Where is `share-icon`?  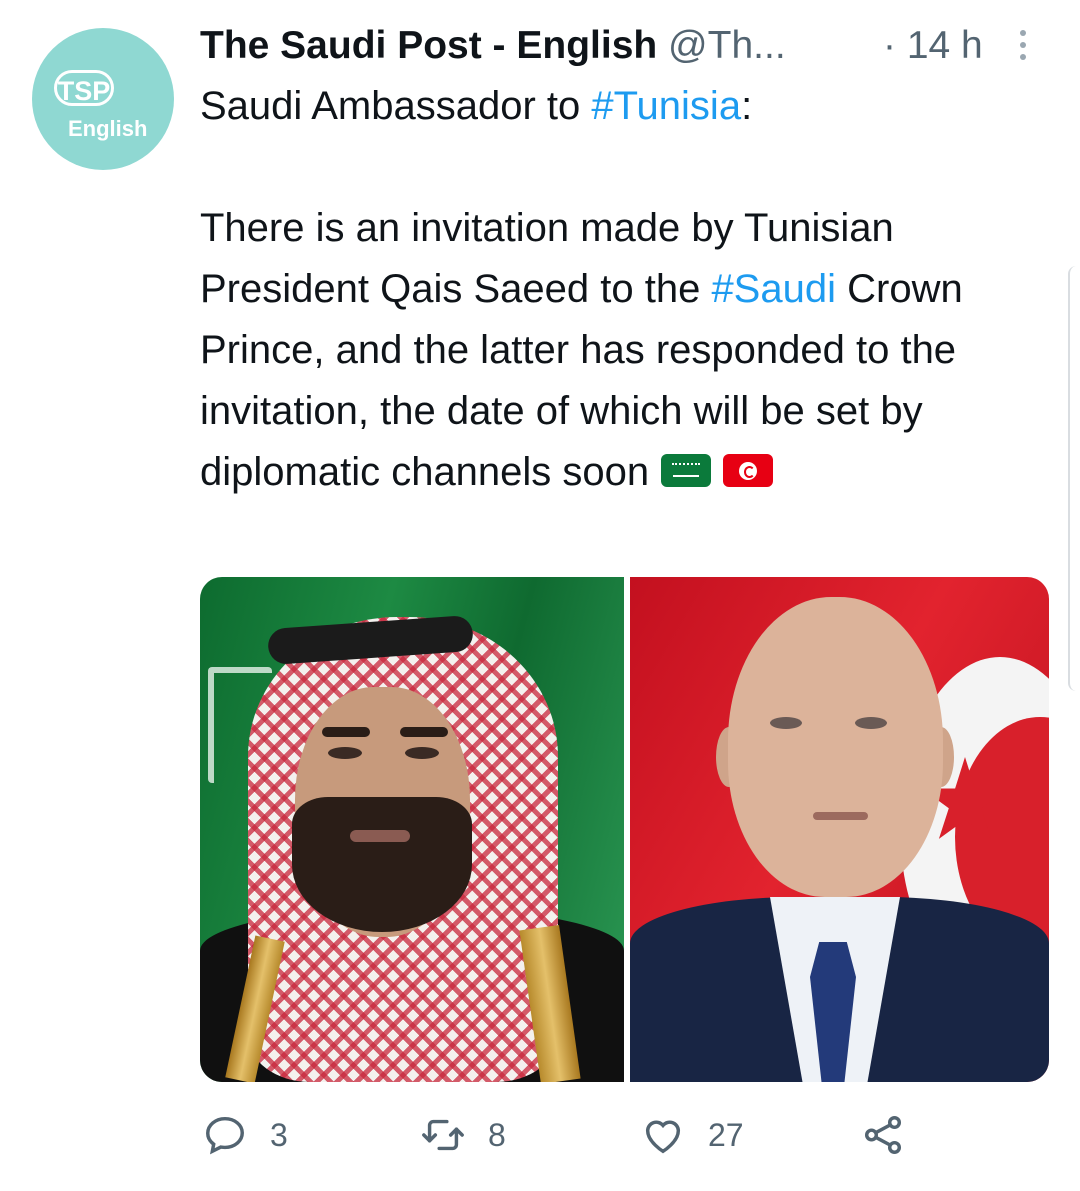 share-icon is located at coordinates (883, 1135).